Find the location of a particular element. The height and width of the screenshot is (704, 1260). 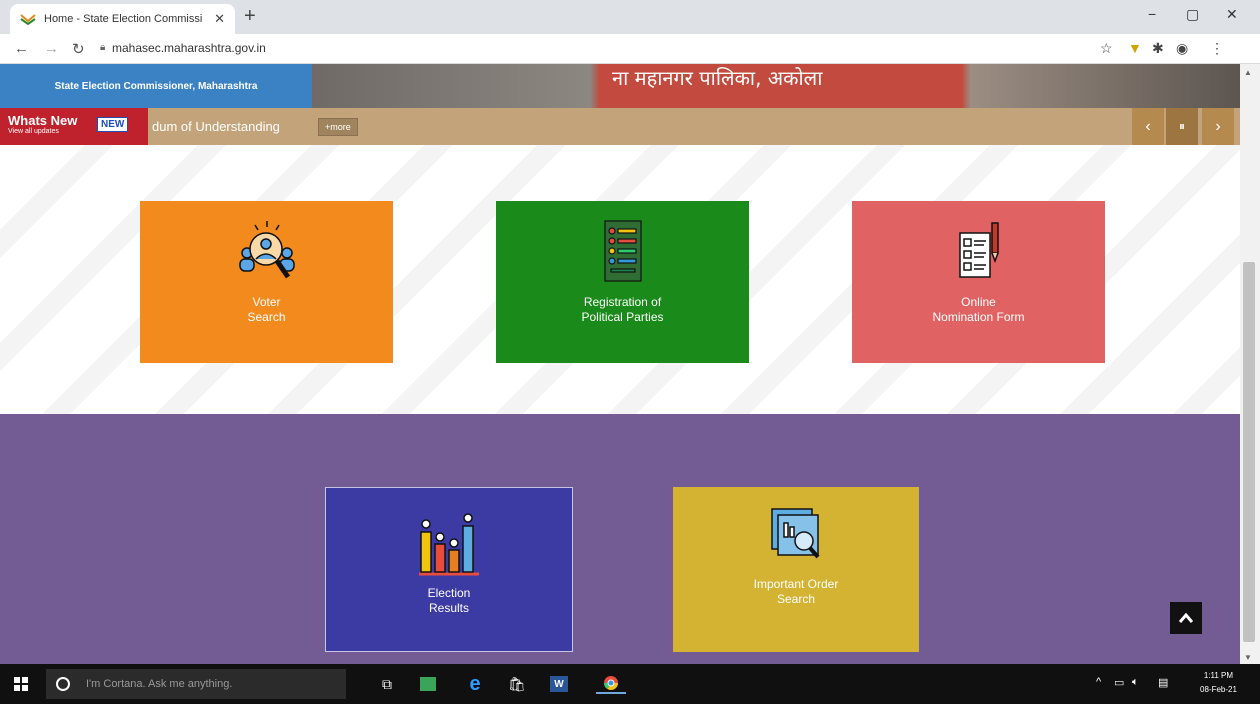

cortana-search-box: I'm Cortana. Ask me anything. is located at coordinates (196, 684).